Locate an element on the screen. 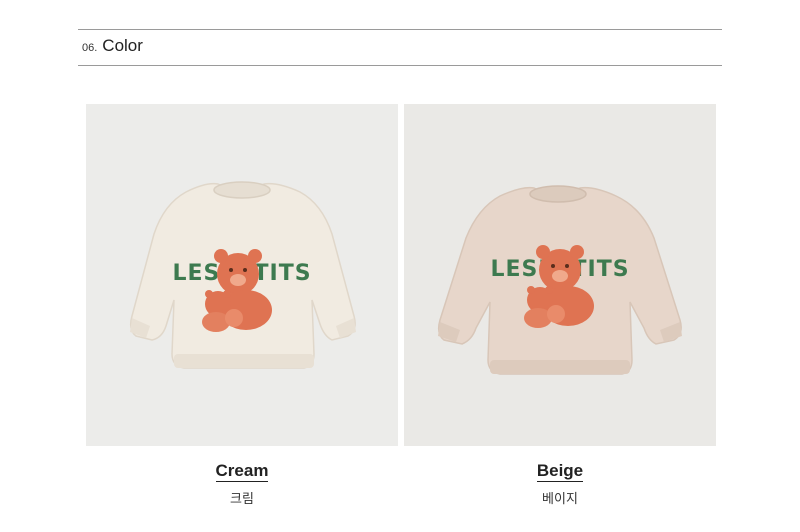 Image resolution: width=800 pixels, height=532 pixels. color-option-cream: Cream 크림 is located at coordinates (242, 484).